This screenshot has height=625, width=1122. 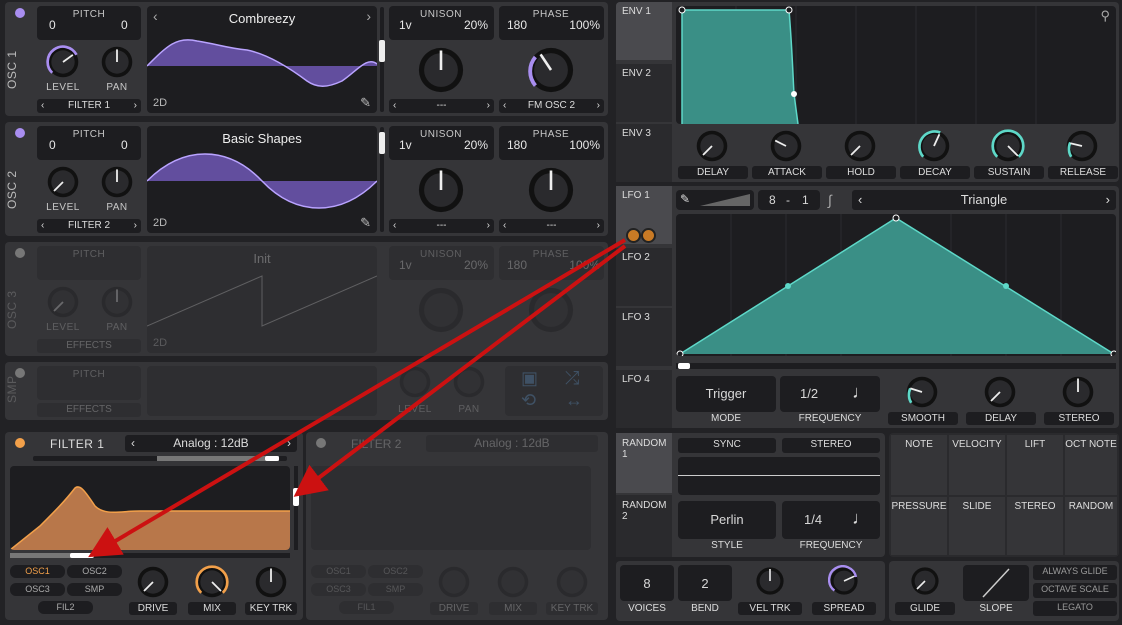 What do you see at coordinates (644, 463) in the screenshot?
I see `random1-tab: RANDOM 1` at bounding box center [644, 463].